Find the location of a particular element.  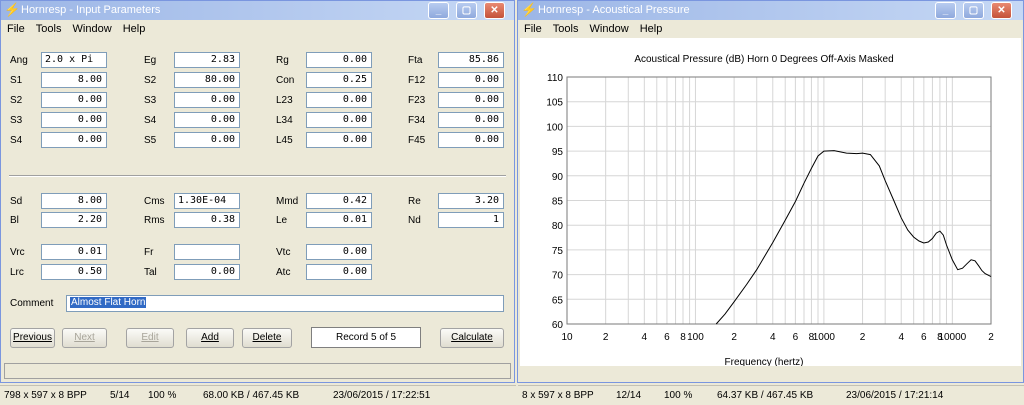

param-label-f12: F12 is located at coordinates (417, 80).